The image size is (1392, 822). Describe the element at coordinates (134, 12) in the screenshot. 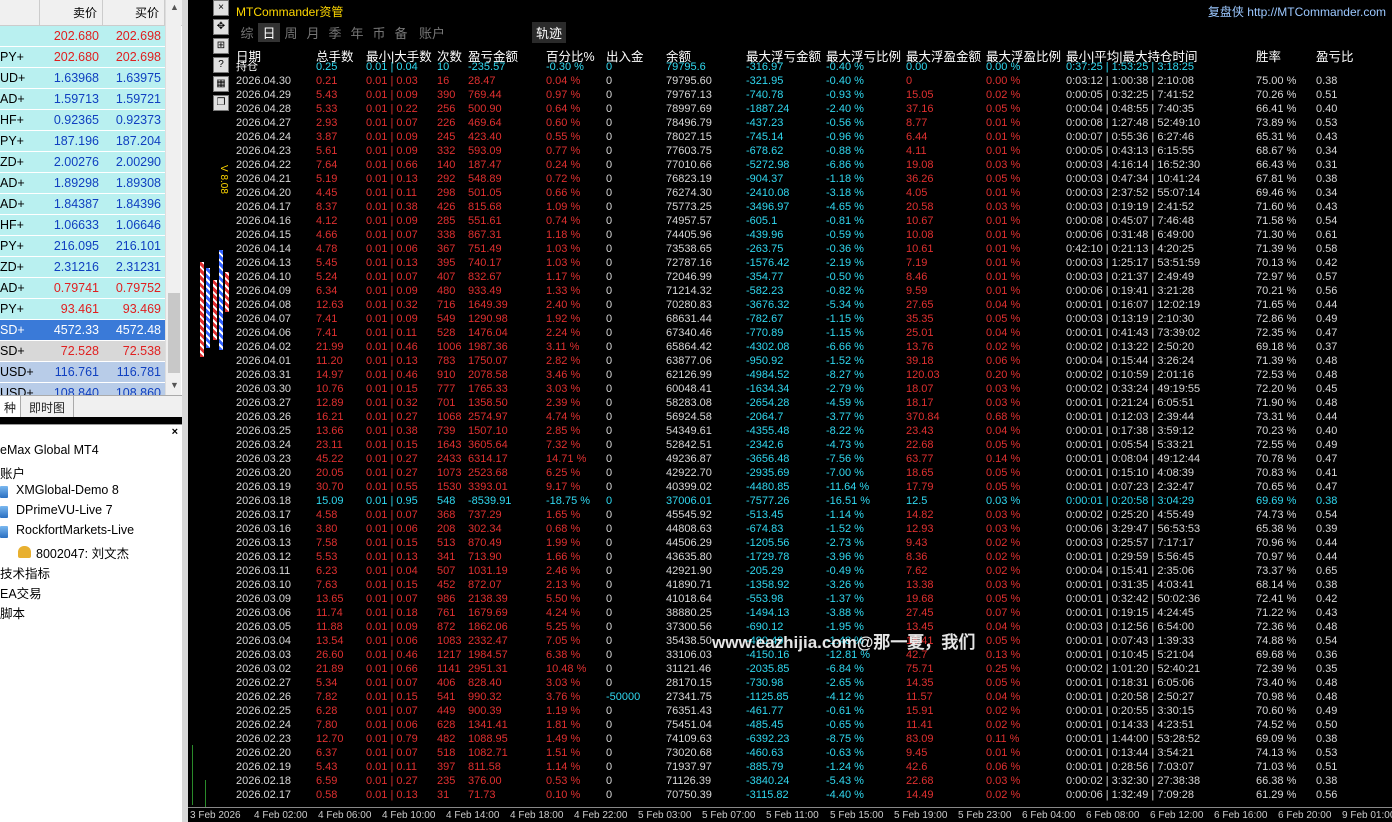

I see `buy-column-header: 买价` at that location.